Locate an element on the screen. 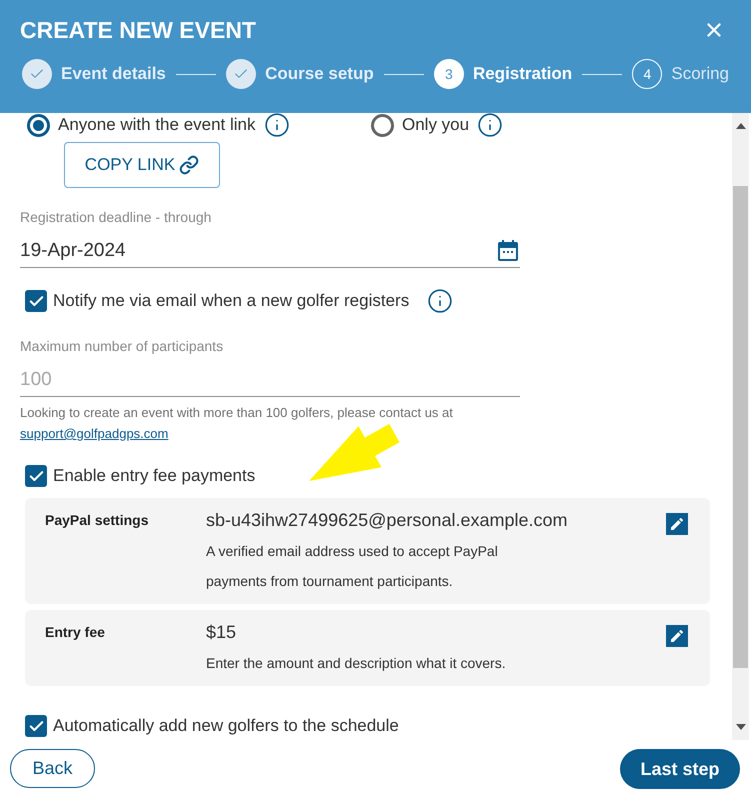 Image resolution: width=751 pixels, height=799 pixels. link-icon is located at coordinates (189, 165).